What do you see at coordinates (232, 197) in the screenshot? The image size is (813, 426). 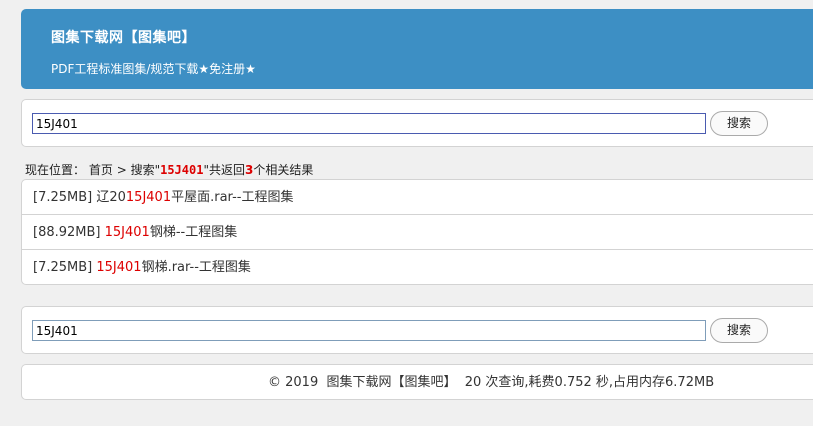 I see `result-suffix: 平屋面.rar--工程图集` at bounding box center [232, 197].